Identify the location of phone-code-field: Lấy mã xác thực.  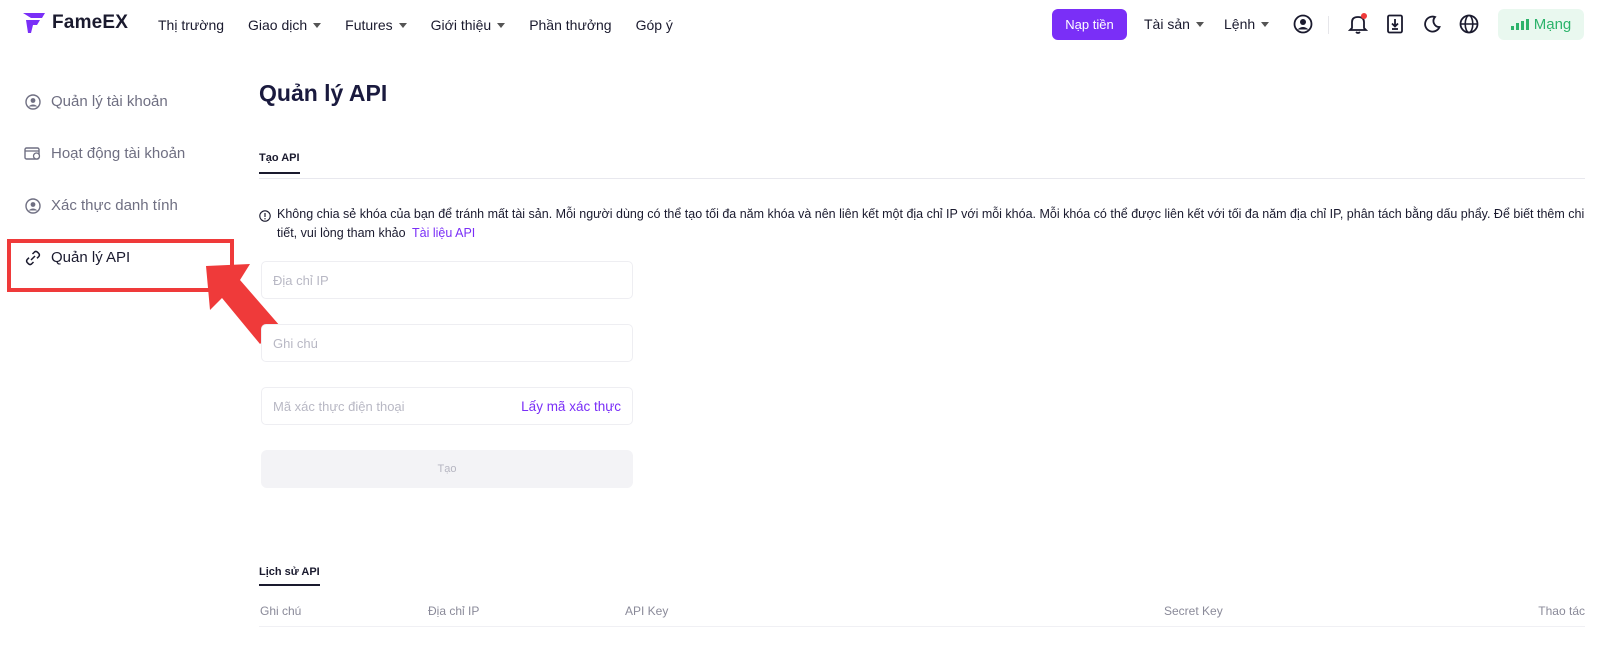
(447, 406).